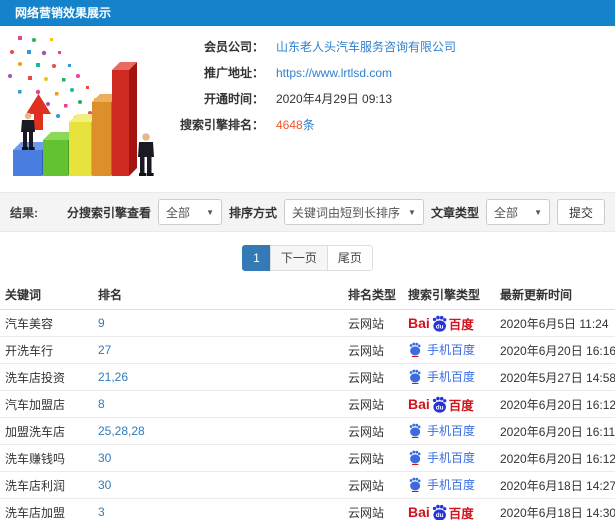 This screenshot has height=520, width=615. I want to click on page-header: 网络营销效果展示, so click(307, 13).